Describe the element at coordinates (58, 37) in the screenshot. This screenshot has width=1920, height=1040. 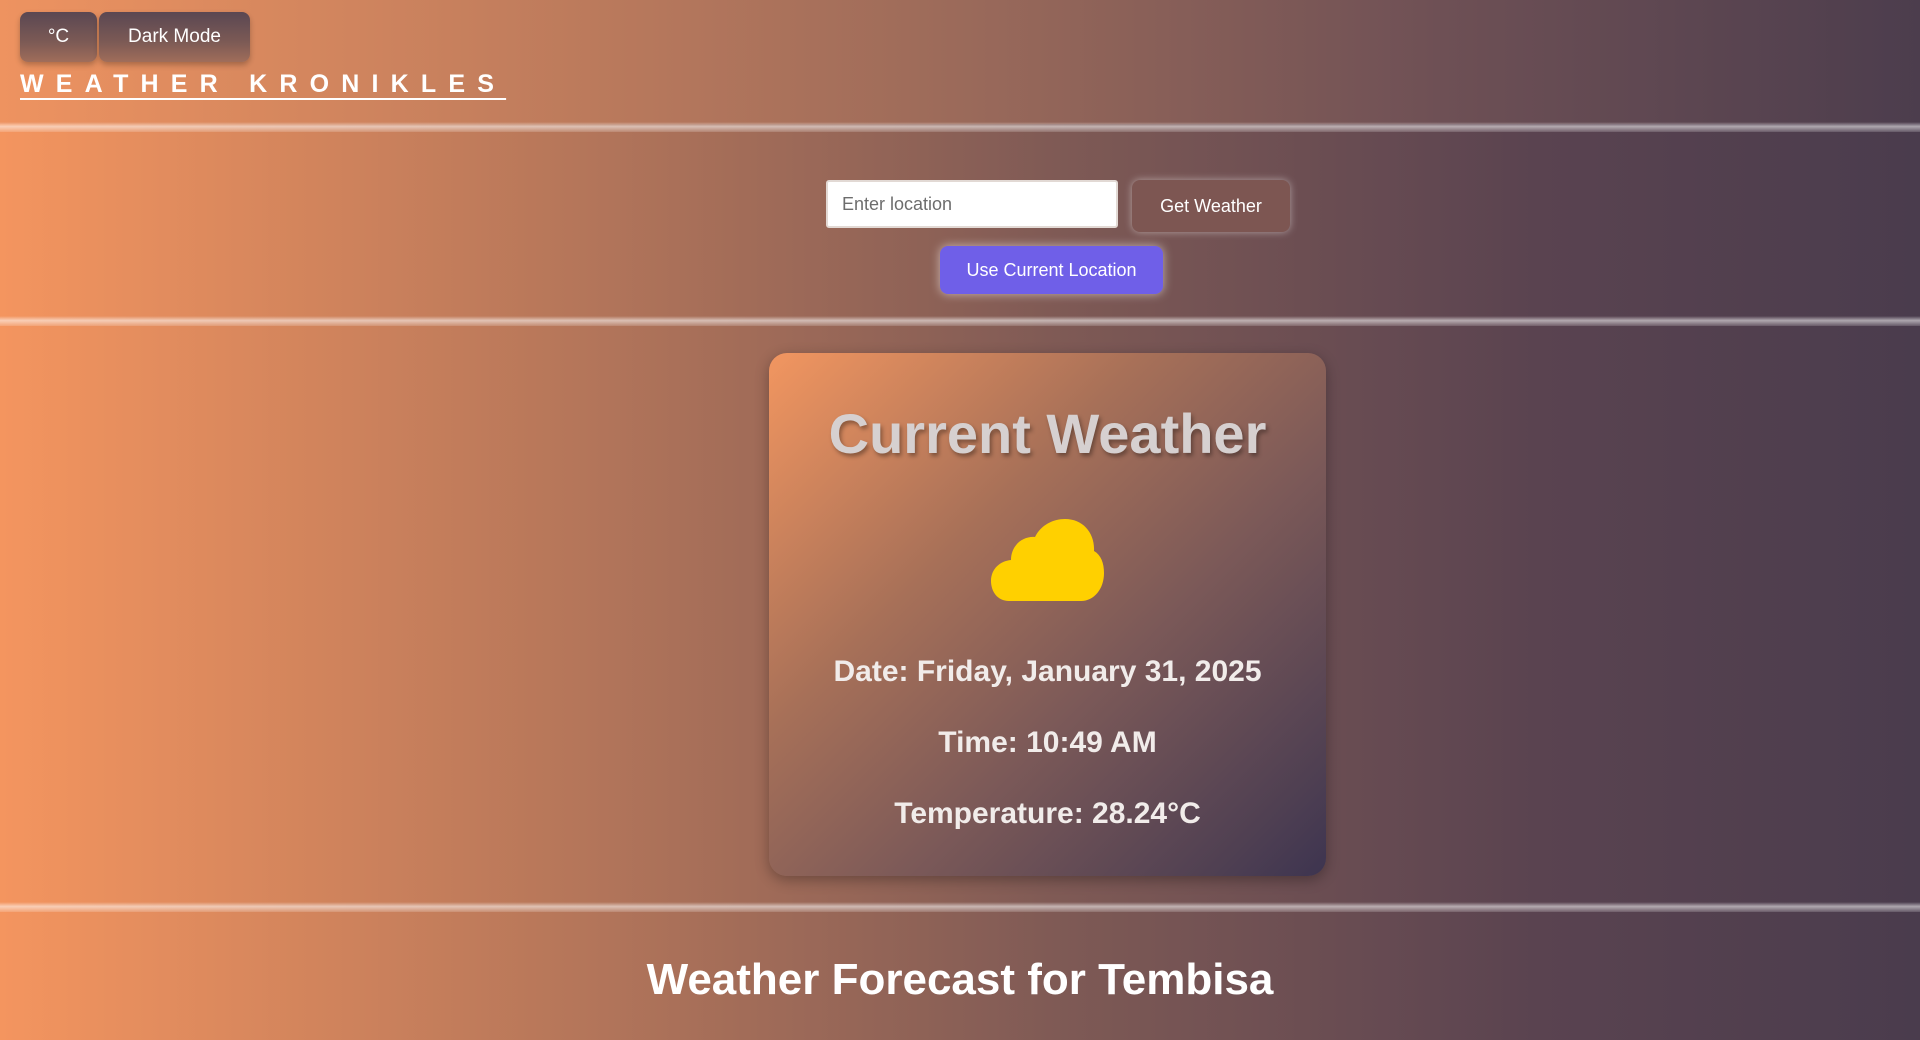
I see `unit-toggle-button: °C` at that location.